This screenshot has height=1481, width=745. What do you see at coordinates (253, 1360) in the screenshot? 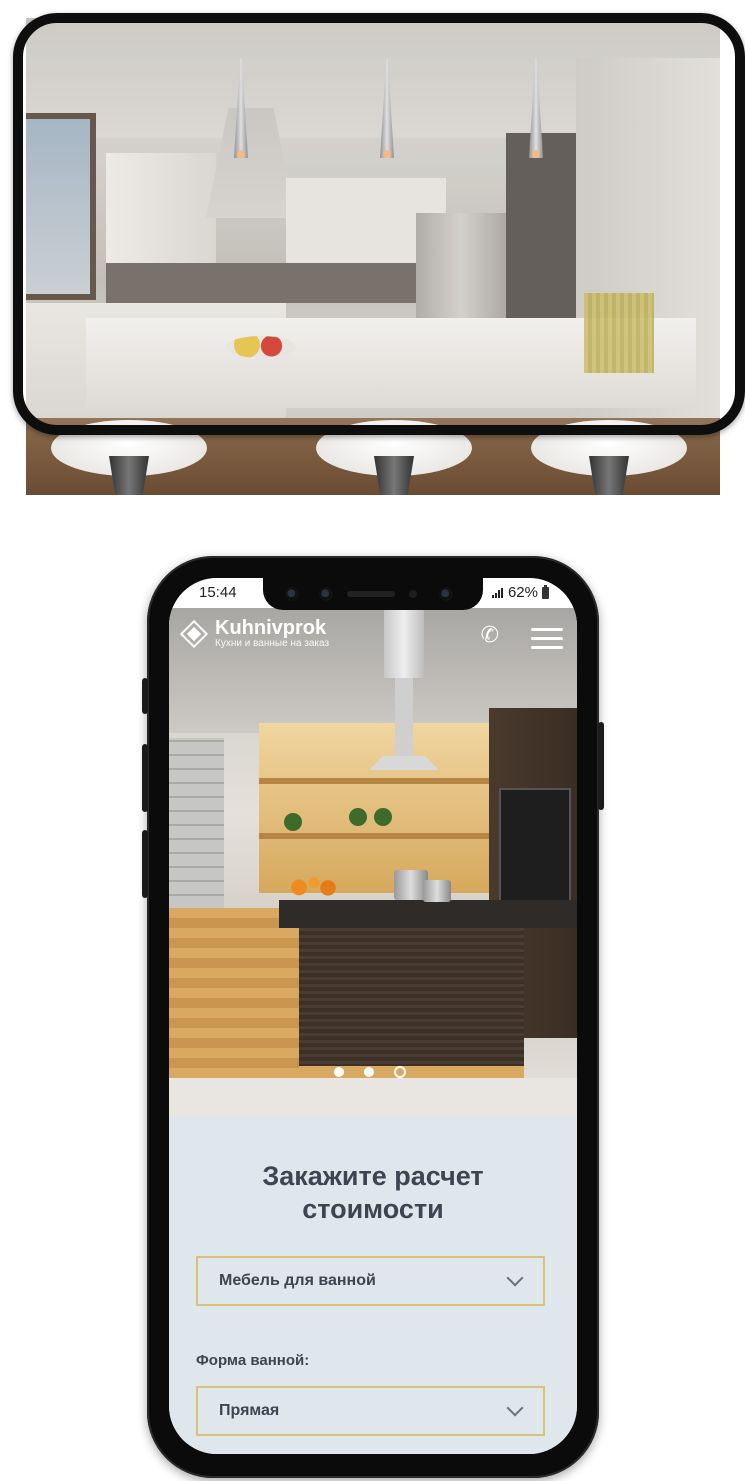
I see `shape-label: Форма ванной:` at bounding box center [253, 1360].